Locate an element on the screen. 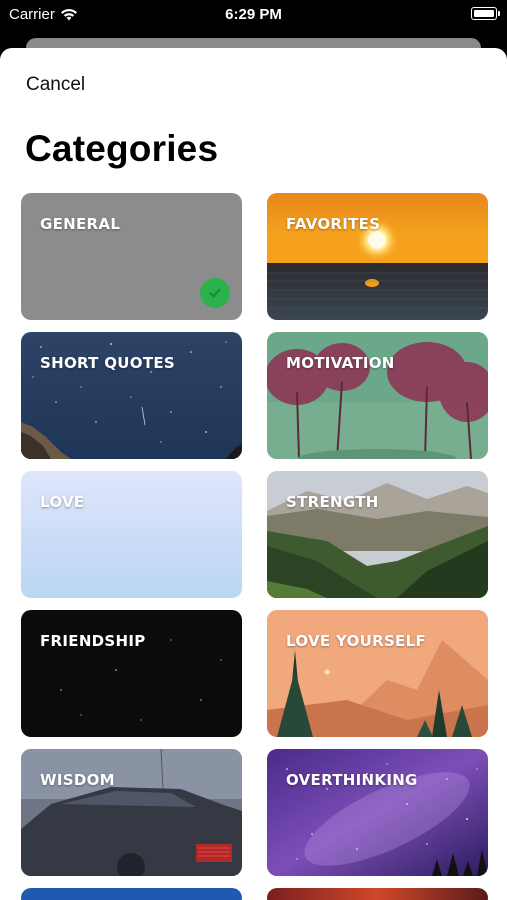  car-image is located at coordinates (131, 812).